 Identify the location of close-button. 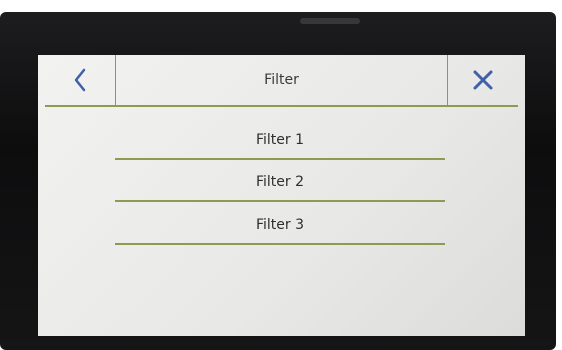
(482, 80).